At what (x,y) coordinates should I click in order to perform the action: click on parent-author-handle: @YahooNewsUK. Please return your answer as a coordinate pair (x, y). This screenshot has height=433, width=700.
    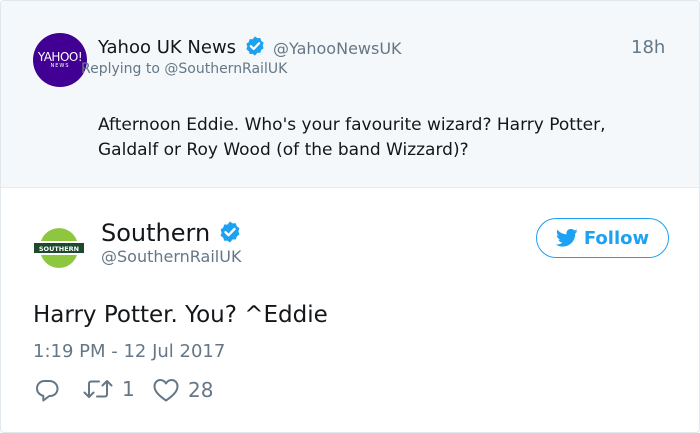
    Looking at the image, I should click on (337, 48).